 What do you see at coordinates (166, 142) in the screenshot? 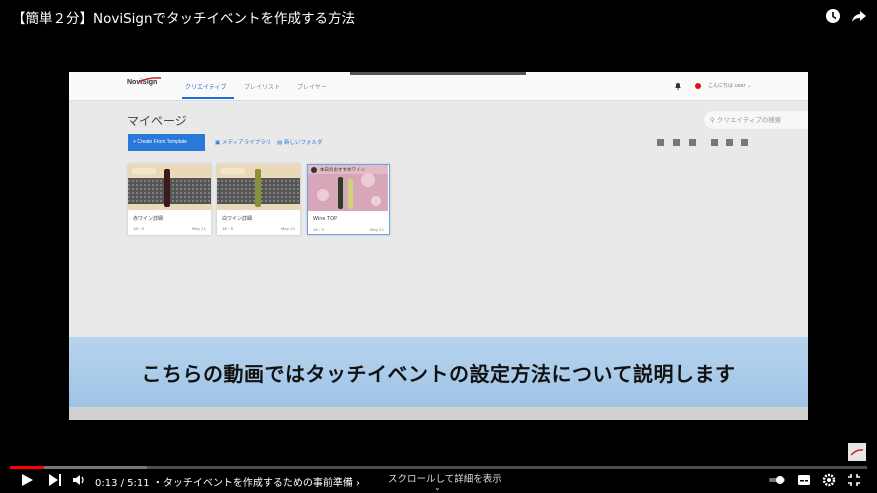
I see `create-from-template-button: + Create From Template` at bounding box center [166, 142].